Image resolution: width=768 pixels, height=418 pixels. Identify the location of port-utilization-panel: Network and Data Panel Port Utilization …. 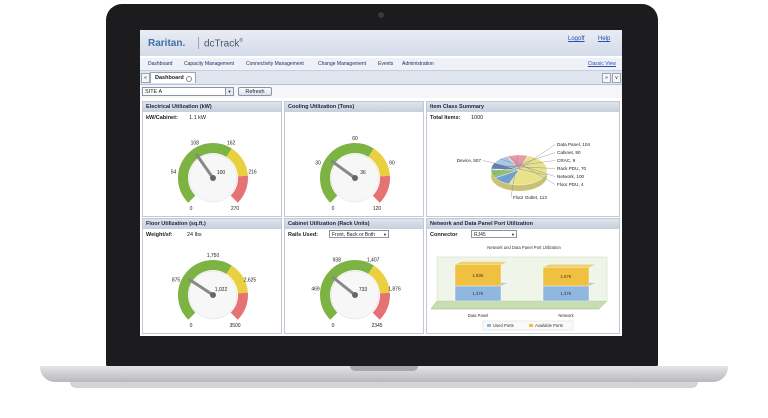
(523, 276).